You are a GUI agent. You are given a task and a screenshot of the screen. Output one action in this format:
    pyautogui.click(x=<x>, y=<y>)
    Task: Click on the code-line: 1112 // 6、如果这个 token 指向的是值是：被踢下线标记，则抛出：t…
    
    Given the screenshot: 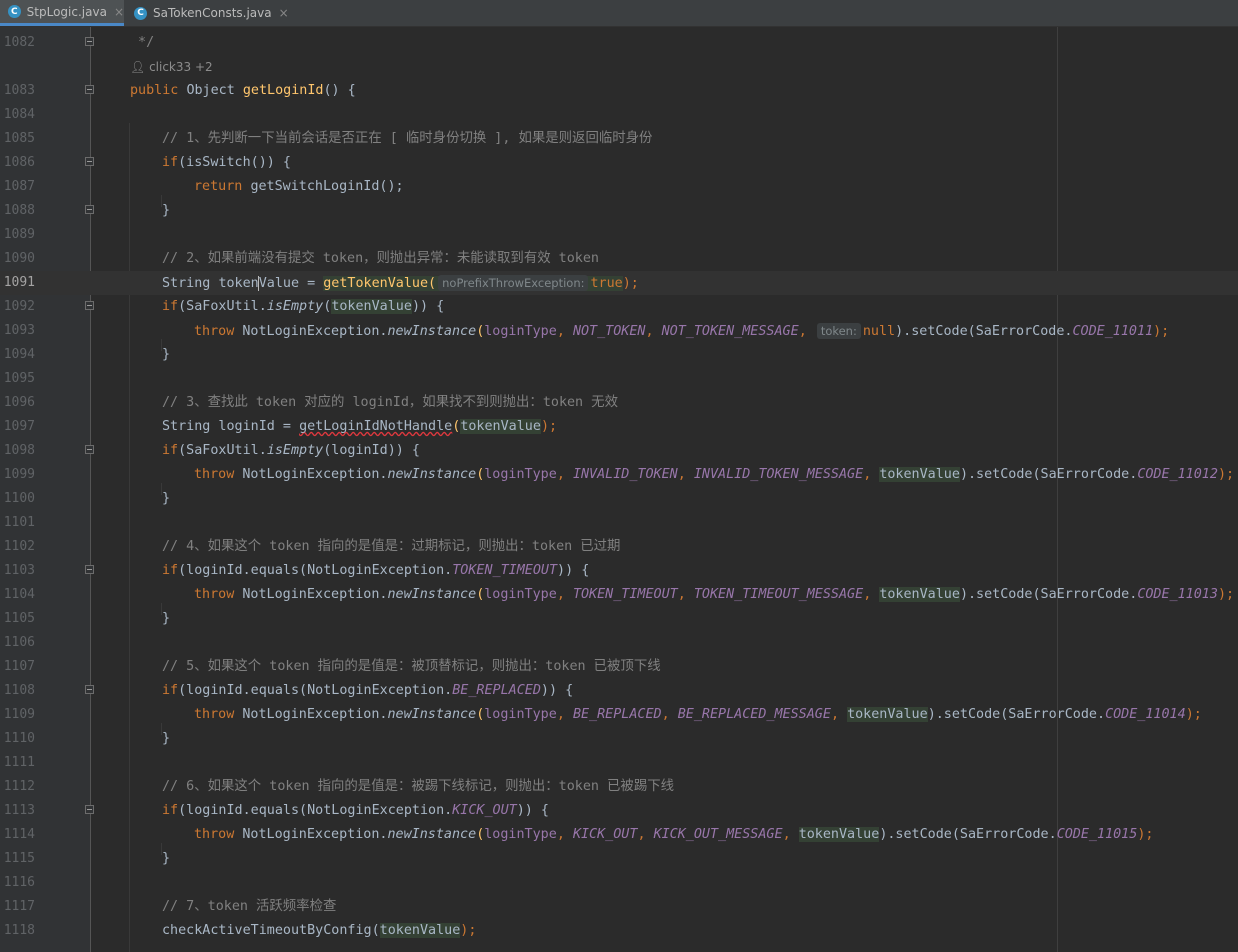 What is the action you would take?
    pyautogui.click(x=619, y=787)
    